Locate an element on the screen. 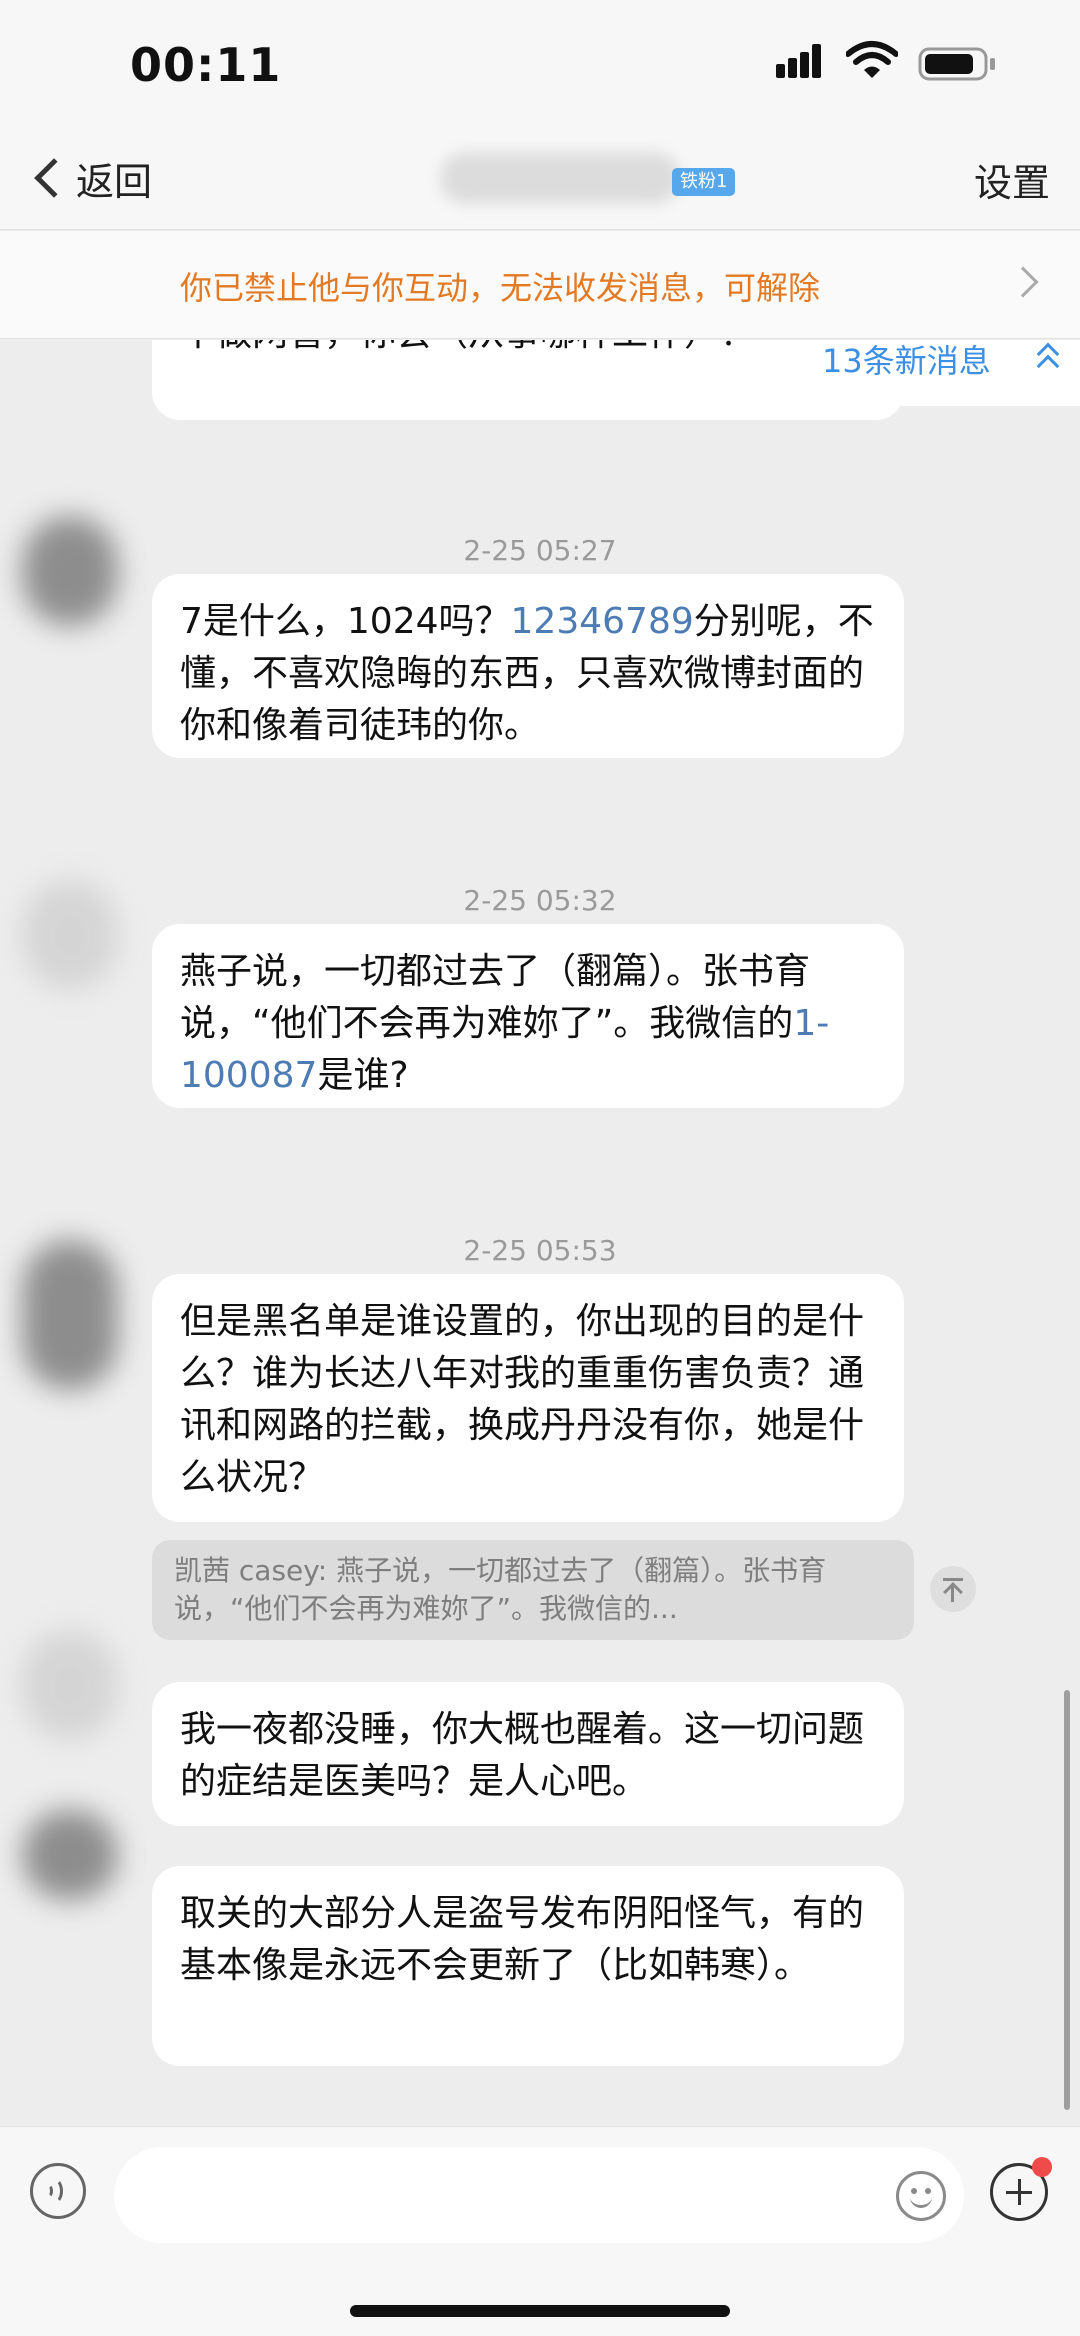 Image resolution: width=1080 pixels, height=2336 pixels. block-notice-text: 你已禁止他与你互动，无法收发消息，可解除 is located at coordinates (500, 288).